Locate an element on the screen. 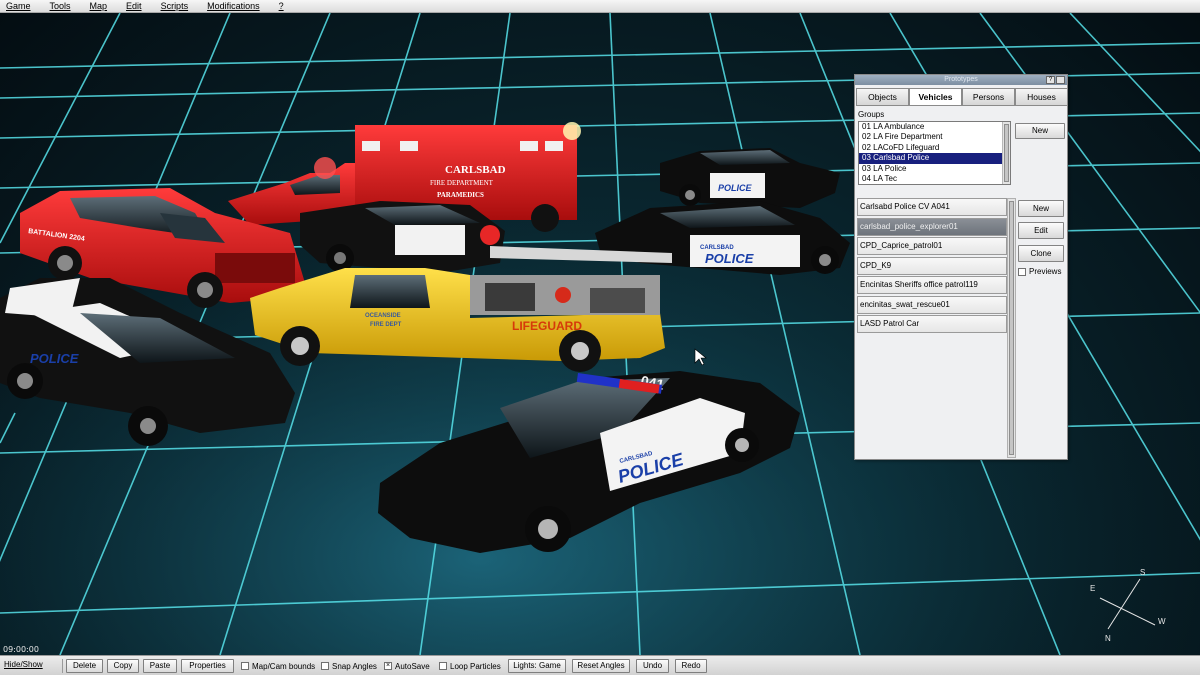 The height and width of the screenshot is (675, 1200). autosave-checkbox: × is located at coordinates (388, 666).